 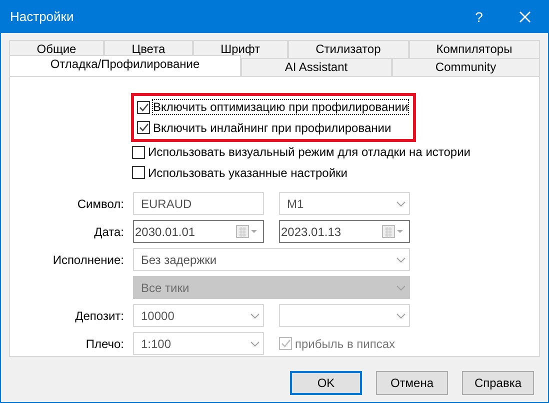 What do you see at coordinates (281, 107) in the screenshot?
I see `checkbox-label: Включить оптимизацию при профилировании` at bounding box center [281, 107].